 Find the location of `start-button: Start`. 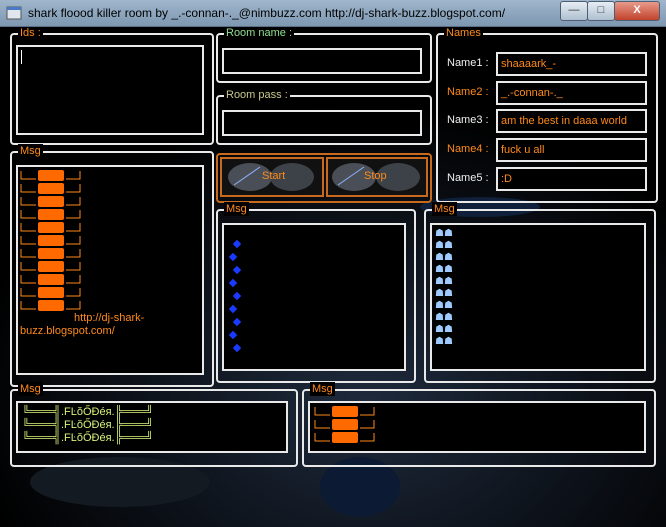

start-button: Start is located at coordinates (272, 177).